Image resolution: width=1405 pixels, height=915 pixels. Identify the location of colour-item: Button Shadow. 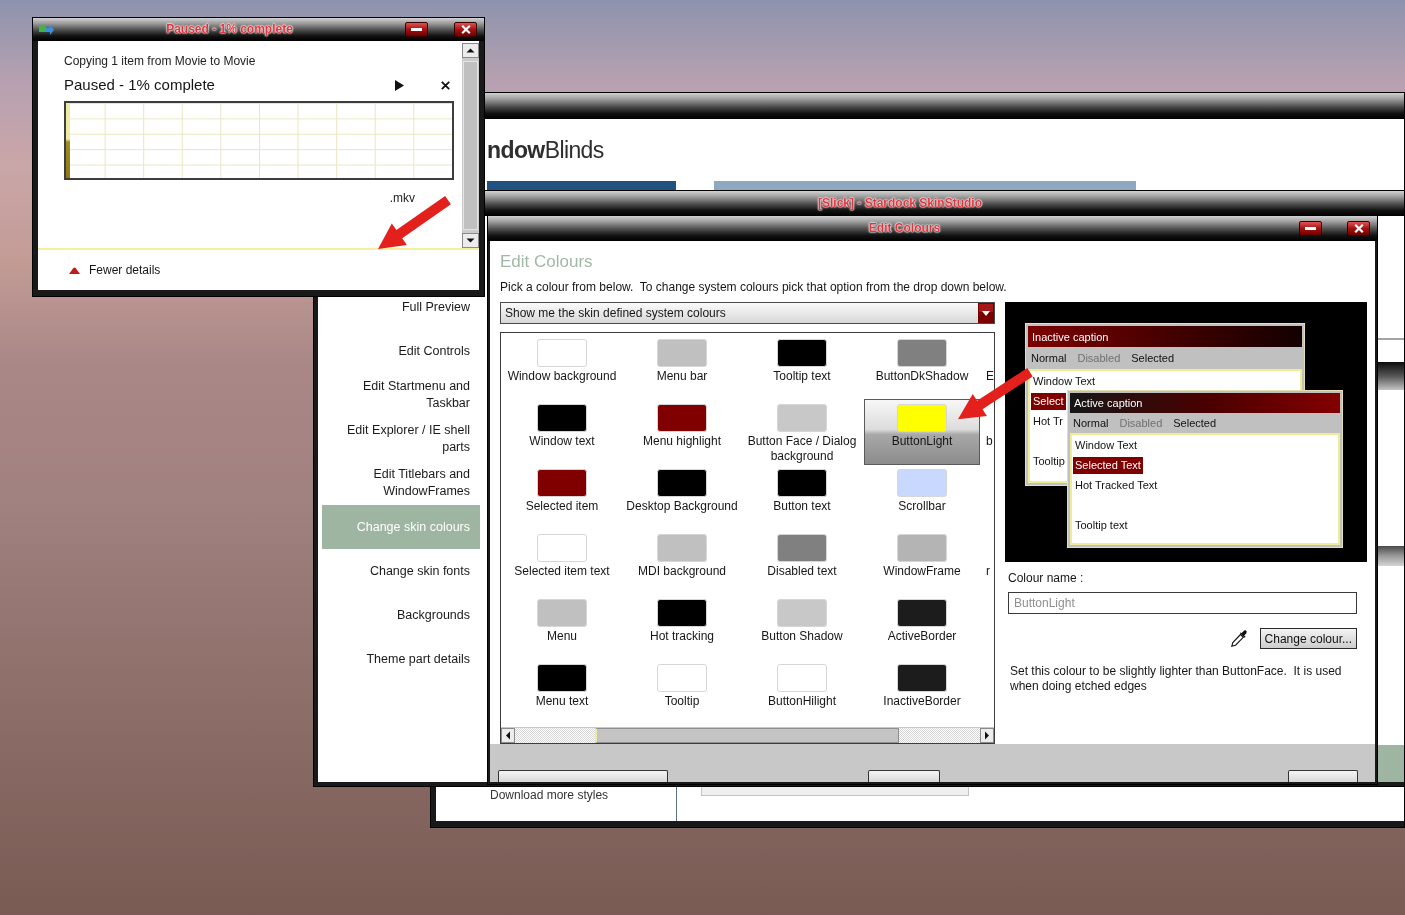
(802, 626).